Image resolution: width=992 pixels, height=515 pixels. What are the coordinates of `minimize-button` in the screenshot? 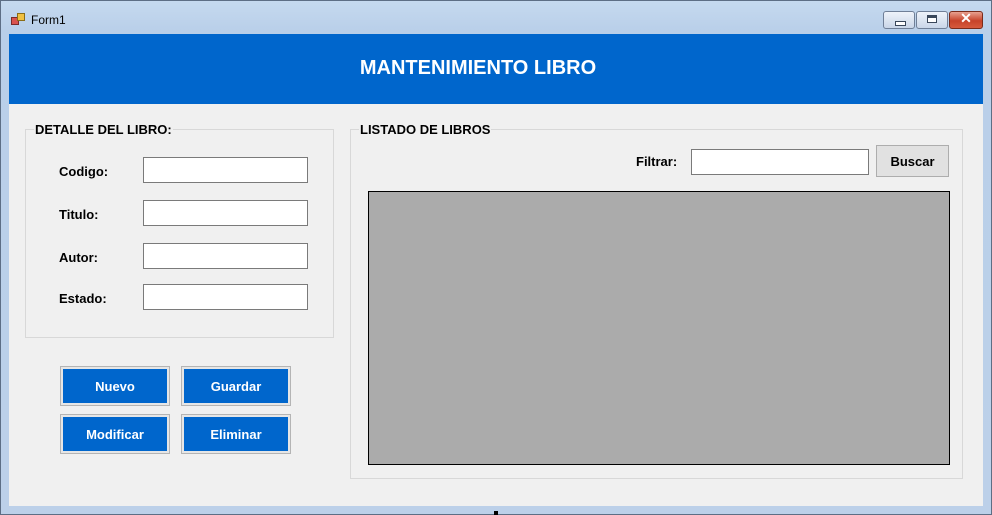 It's located at (899, 20).